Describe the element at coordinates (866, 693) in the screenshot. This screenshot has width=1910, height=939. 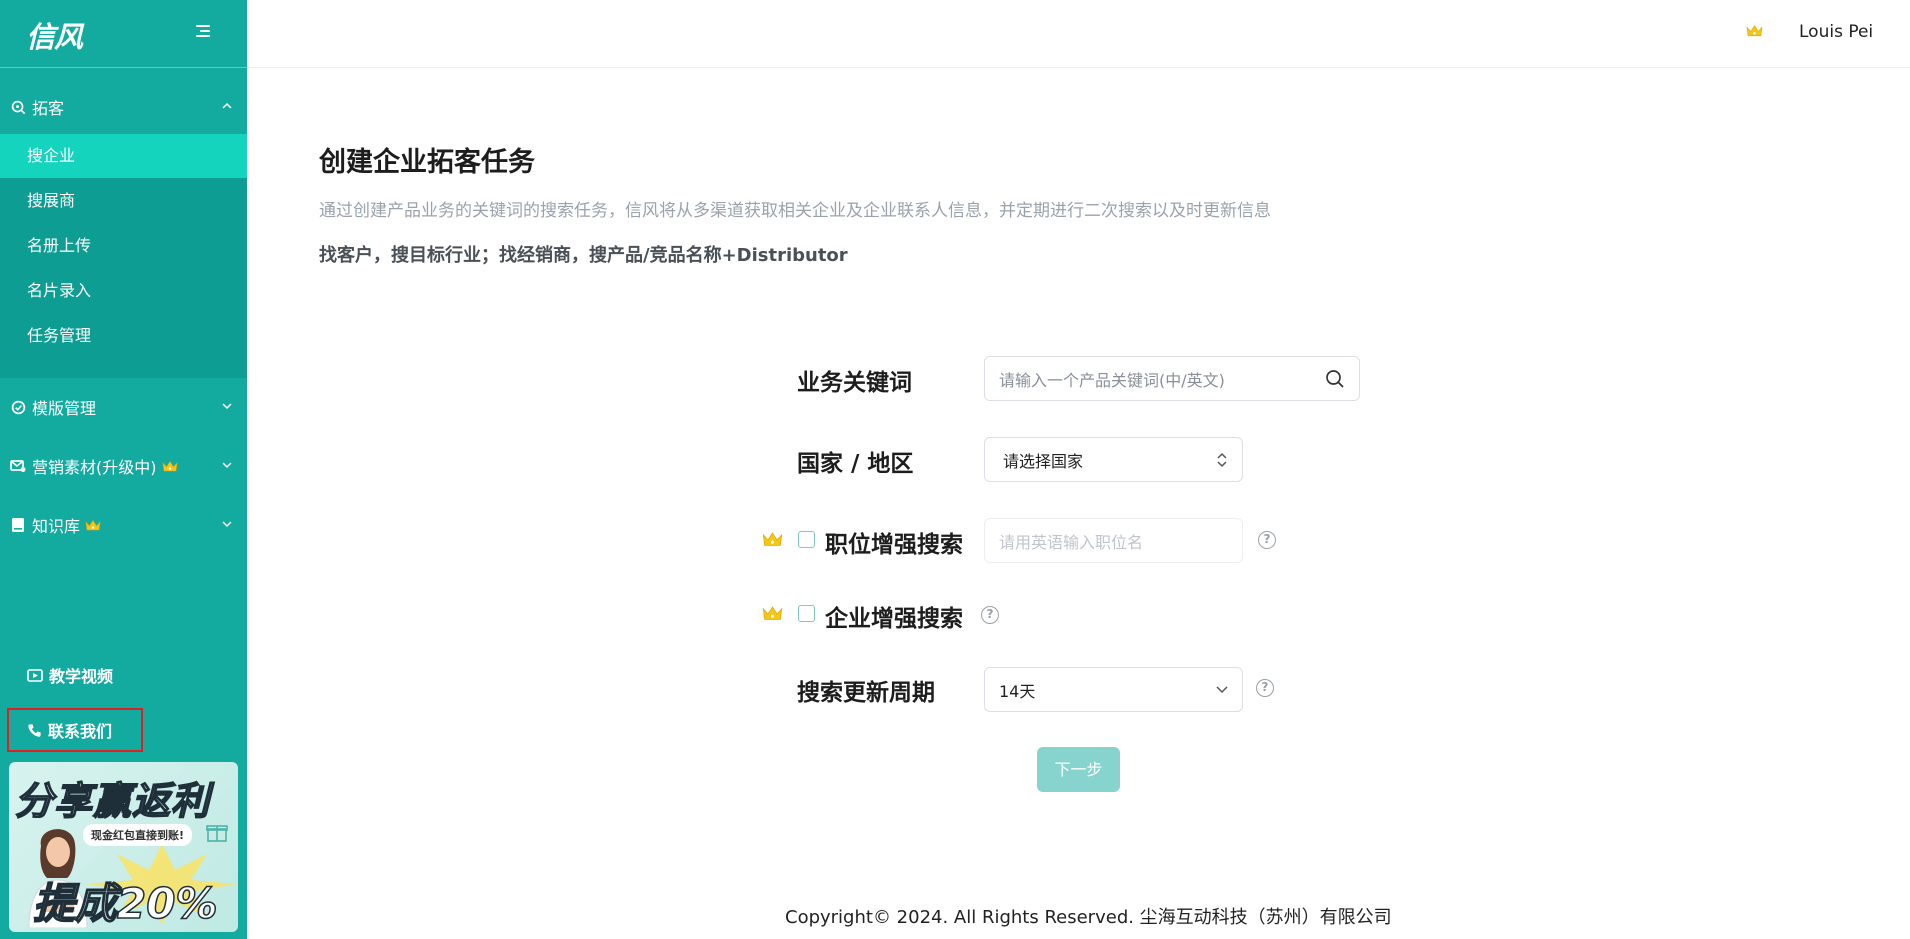
I see `update-cycle-label: 搜索更新周期` at that location.